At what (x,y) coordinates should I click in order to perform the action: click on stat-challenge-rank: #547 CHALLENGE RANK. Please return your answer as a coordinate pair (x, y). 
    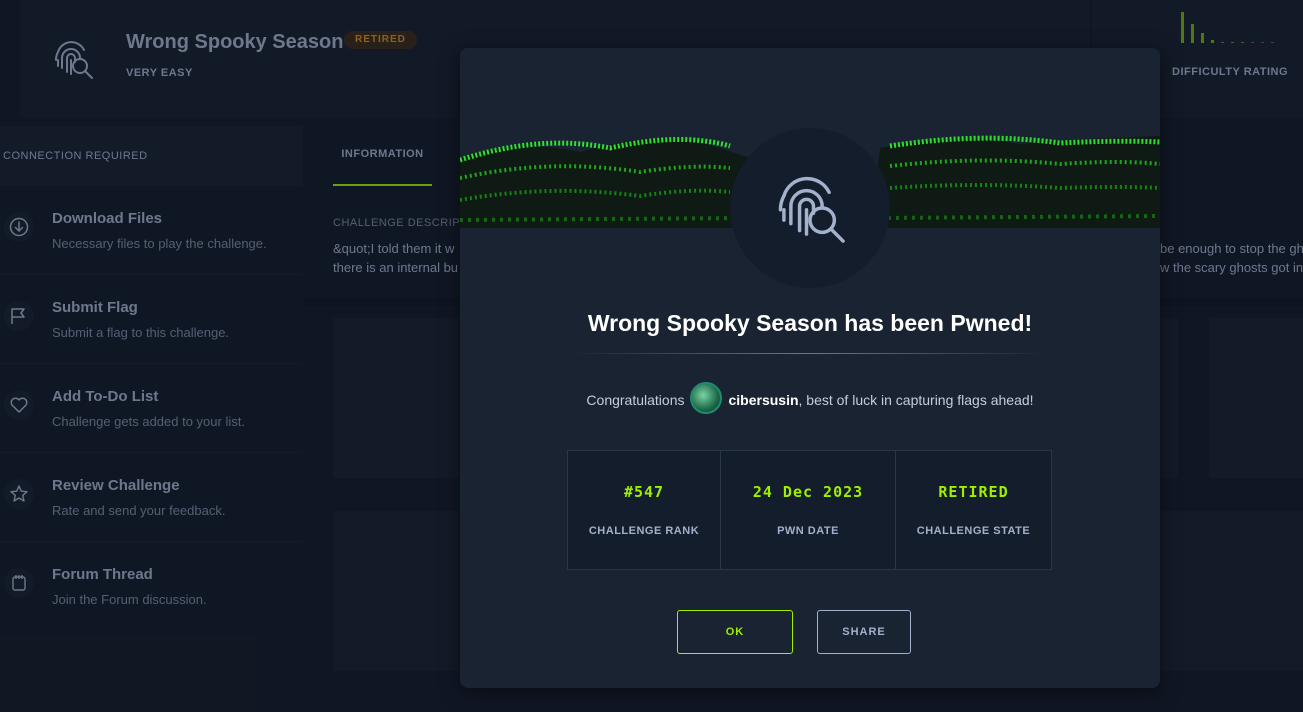
    Looking at the image, I should click on (644, 510).